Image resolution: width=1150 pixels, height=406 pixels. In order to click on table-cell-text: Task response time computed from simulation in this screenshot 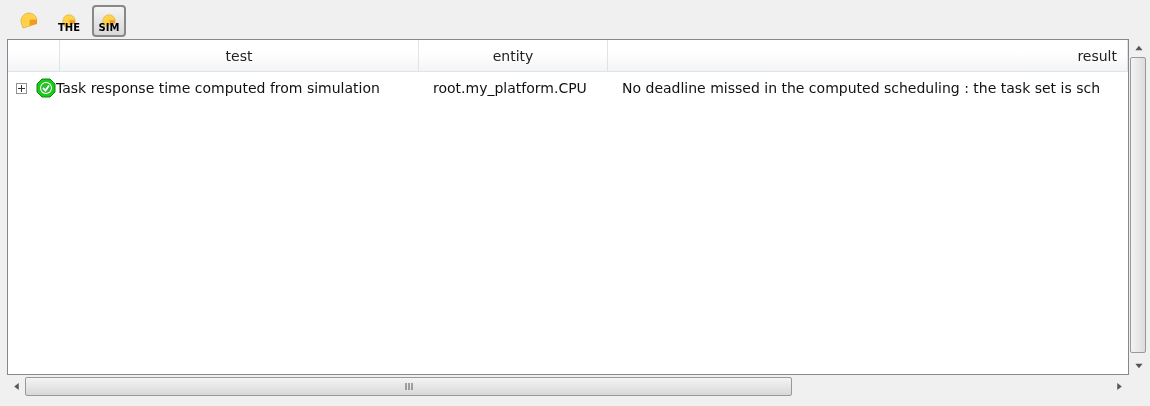, I will do `click(218, 88)`.